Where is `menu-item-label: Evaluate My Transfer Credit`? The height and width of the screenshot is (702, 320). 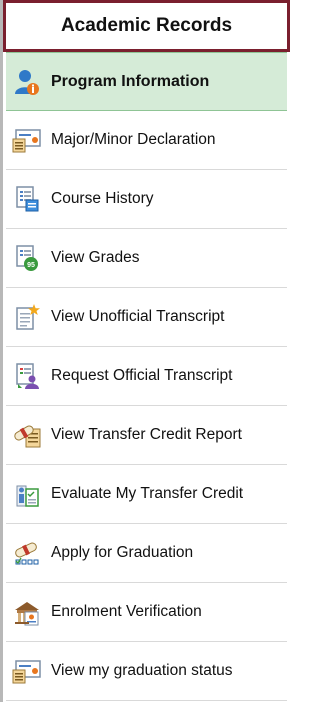 menu-item-label: Evaluate My Transfer Credit is located at coordinates (147, 493).